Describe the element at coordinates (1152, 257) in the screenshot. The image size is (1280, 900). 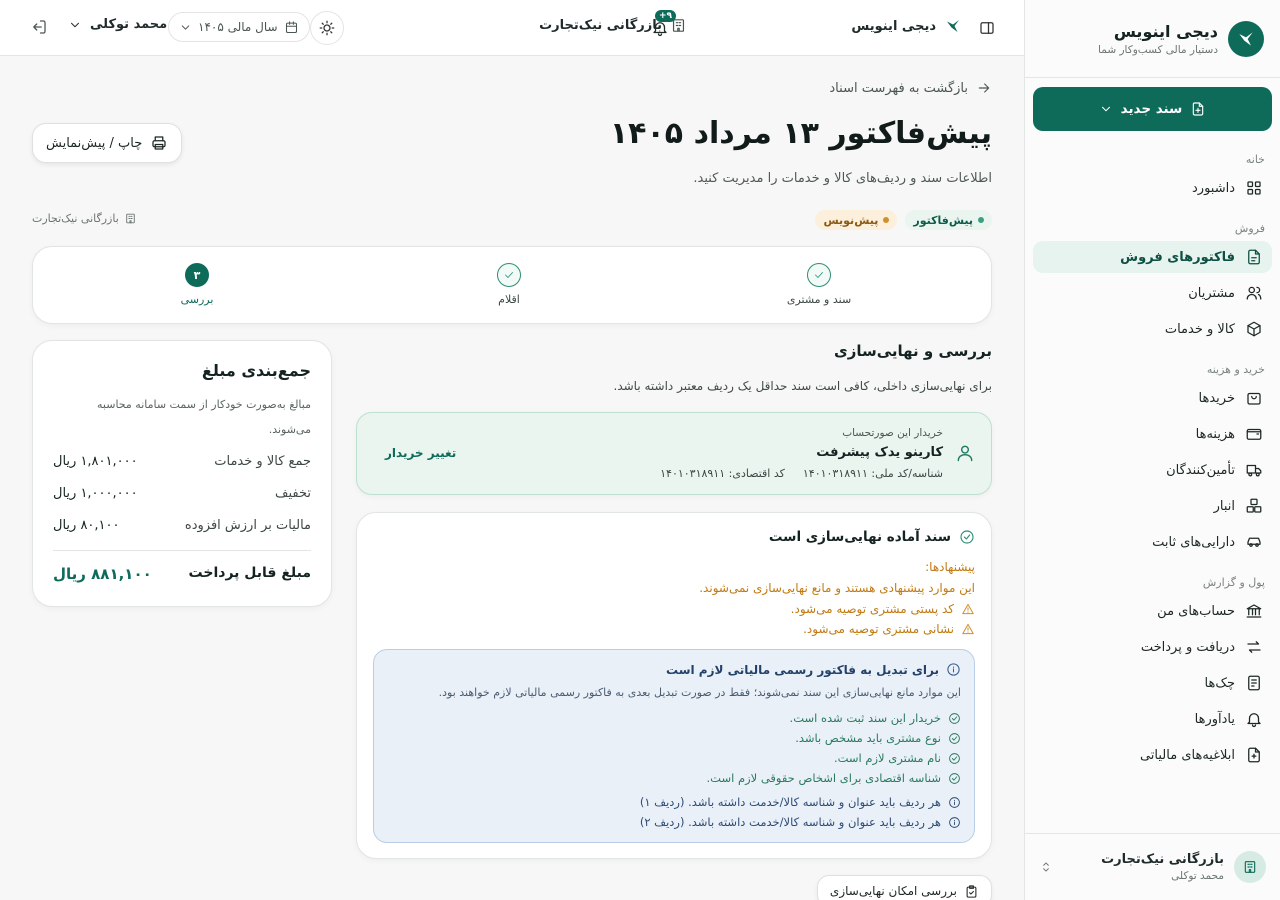
I see `sidebar-item-sales-invoices: فاکتورهای فروش` at that location.